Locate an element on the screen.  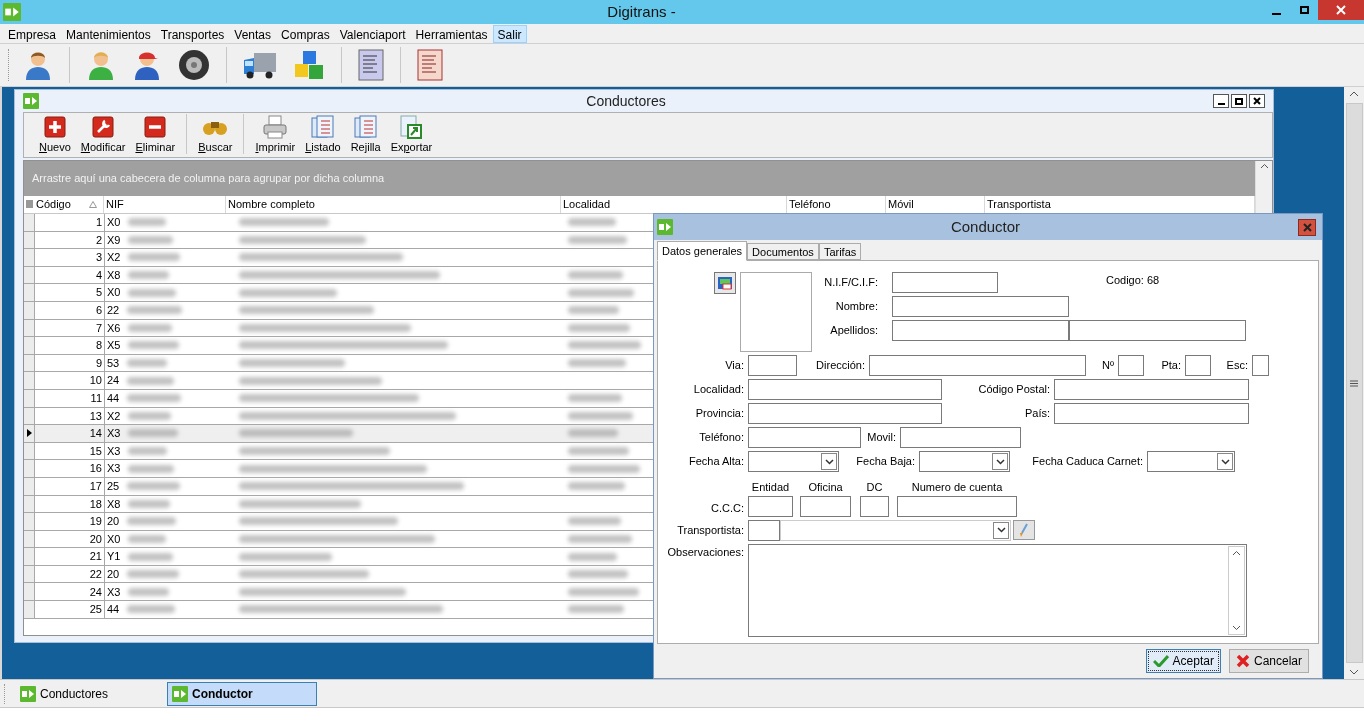
field-label: Entidad is located at coordinates (770, 487).